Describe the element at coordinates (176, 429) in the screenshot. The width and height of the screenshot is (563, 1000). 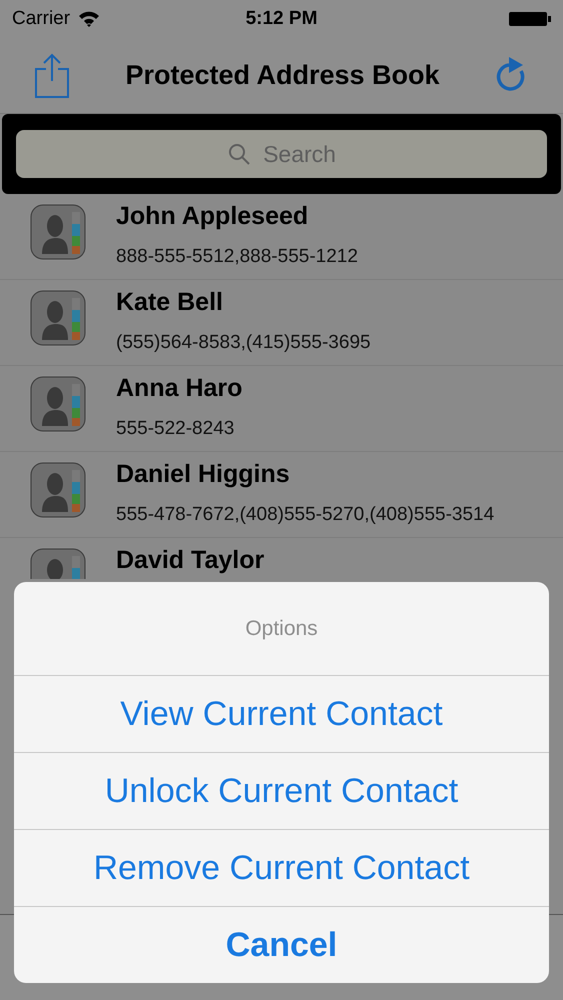
I see `contact-phone: 555-522-8243` at that location.